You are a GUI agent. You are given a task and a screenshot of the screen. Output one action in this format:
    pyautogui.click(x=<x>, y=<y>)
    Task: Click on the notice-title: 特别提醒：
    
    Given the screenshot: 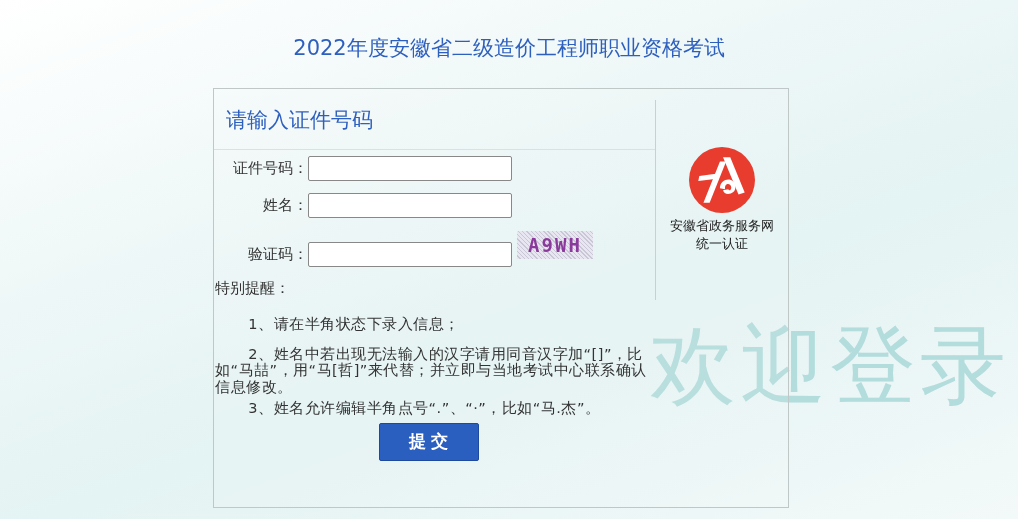 What is the action you would take?
    pyautogui.click(x=253, y=288)
    